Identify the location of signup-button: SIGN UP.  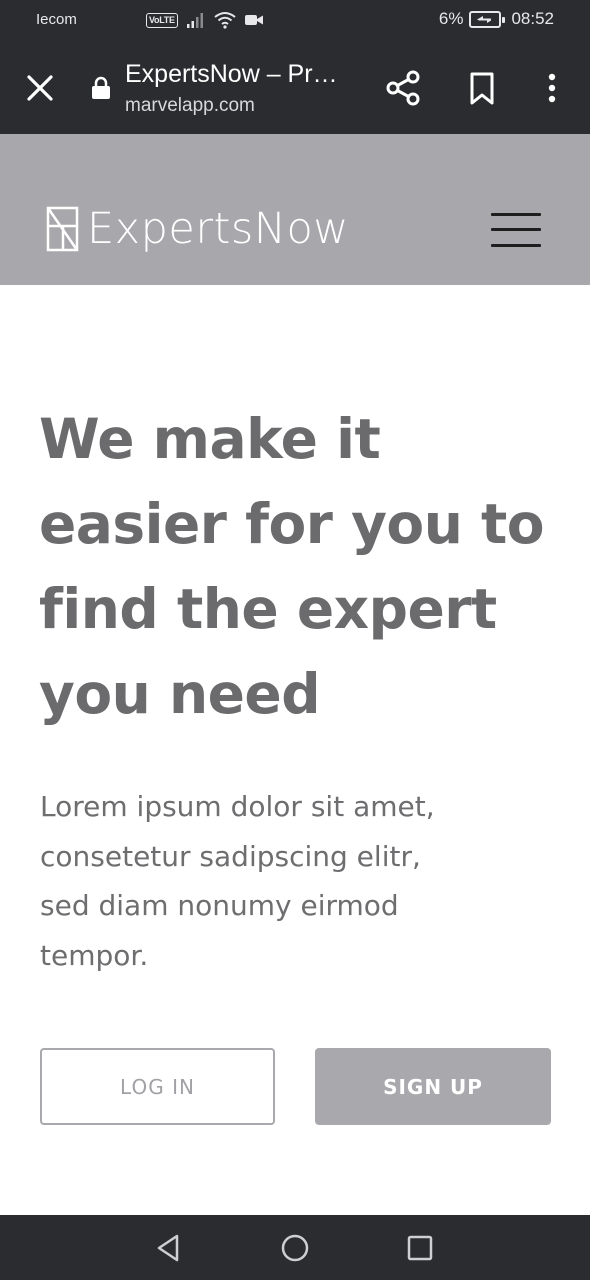
(433, 1086).